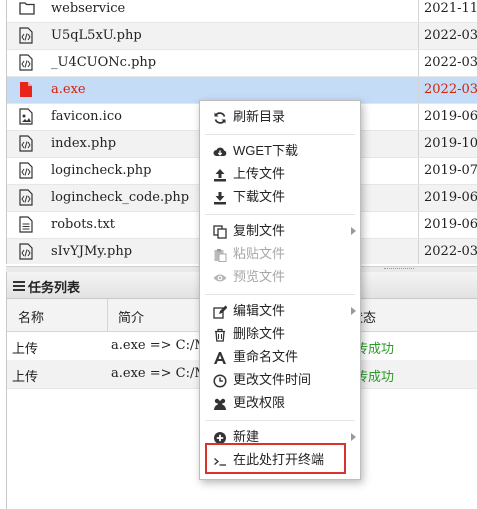 The image size is (477, 509). What do you see at coordinates (220, 334) in the screenshot?
I see `trash-icon` at bounding box center [220, 334].